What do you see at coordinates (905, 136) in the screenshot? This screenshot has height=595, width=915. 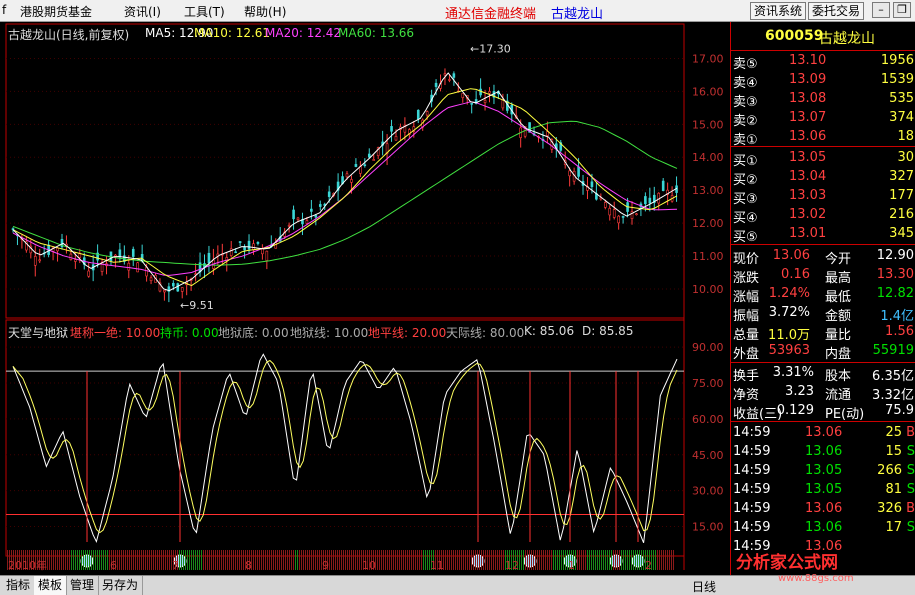 I see `sell-volume: 18` at bounding box center [905, 136].